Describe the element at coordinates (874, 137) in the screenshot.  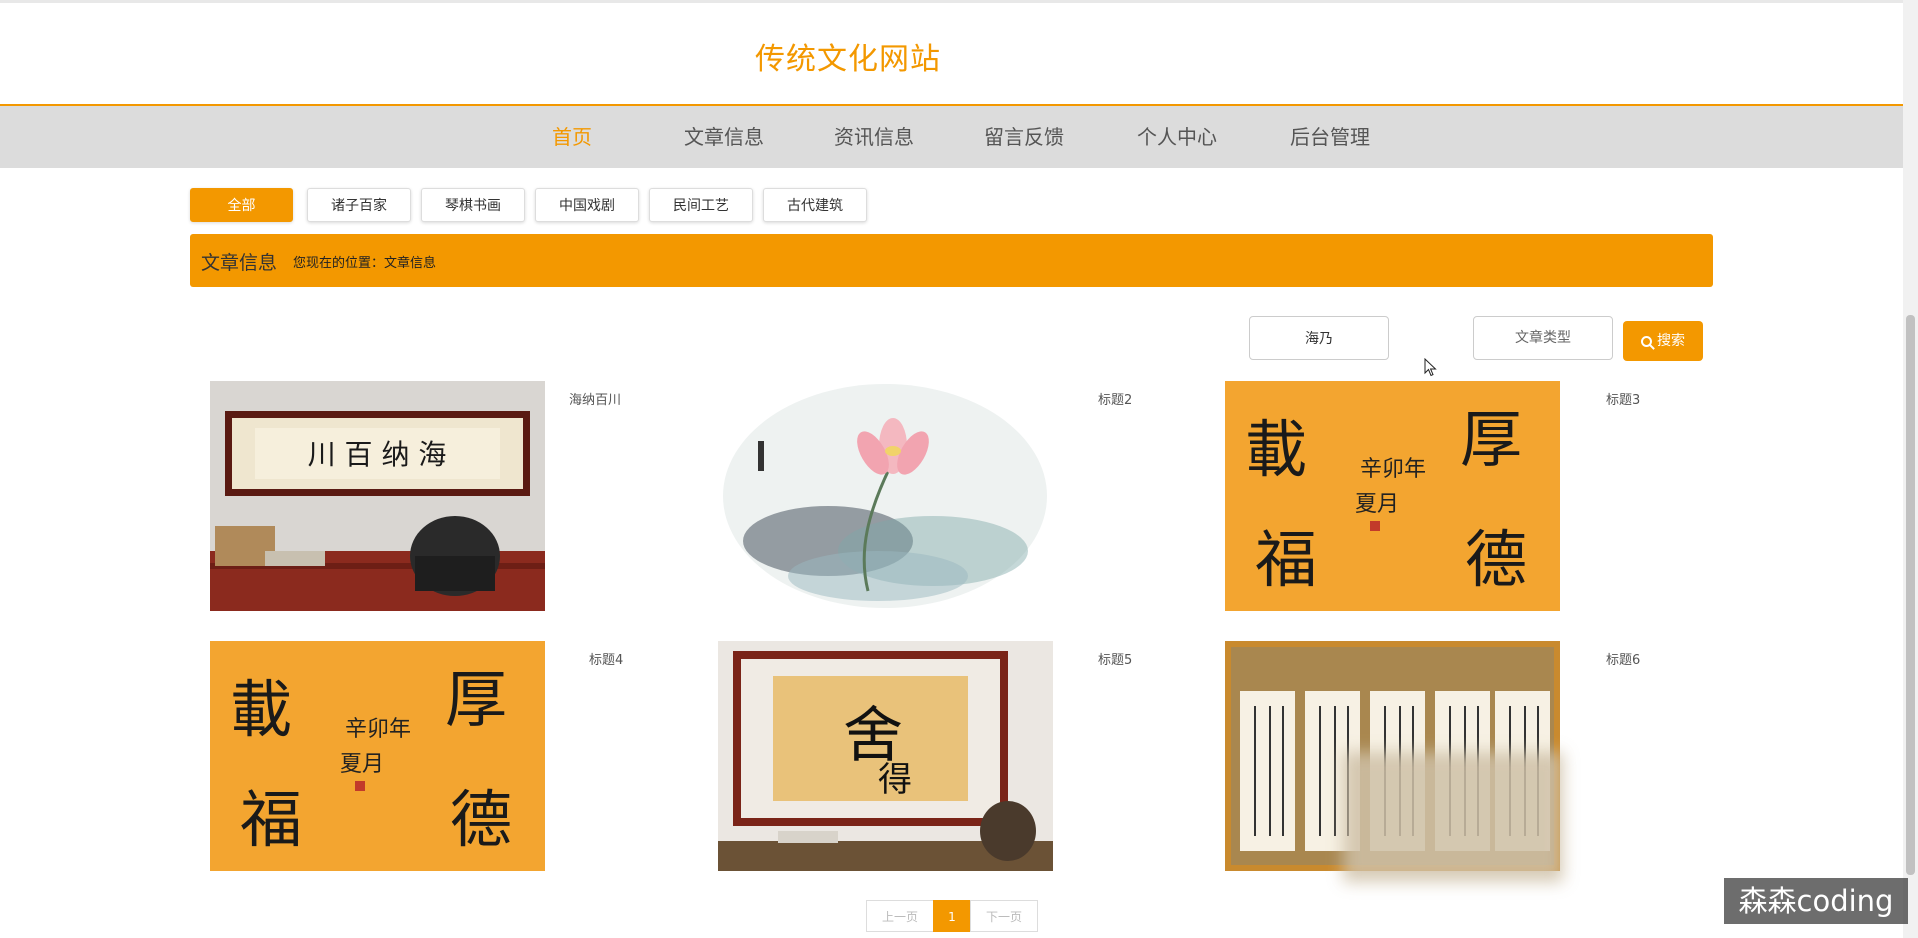
I see `nav-news: 资讯信息` at that location.